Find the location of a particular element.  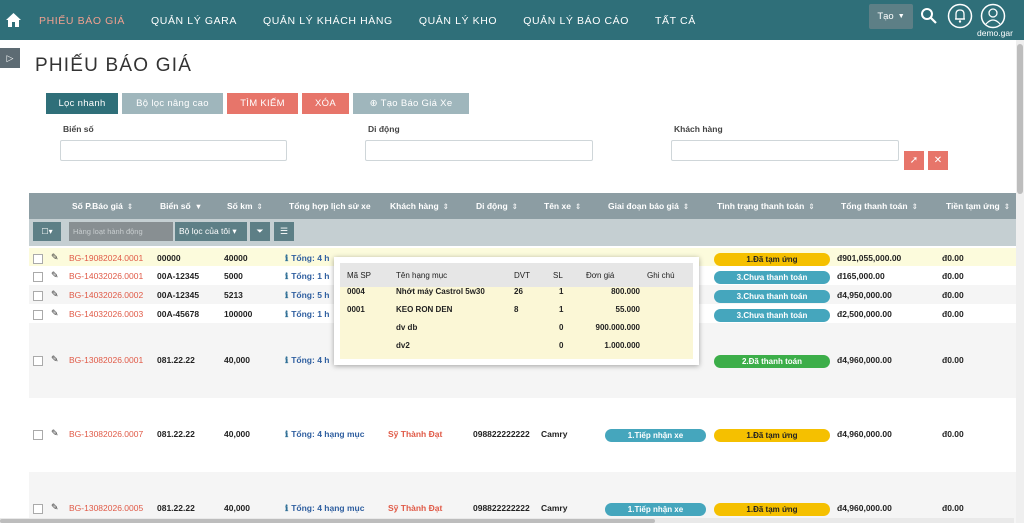

sidebar-toggle-icon: ▷ is located at coordinates (10, 58).